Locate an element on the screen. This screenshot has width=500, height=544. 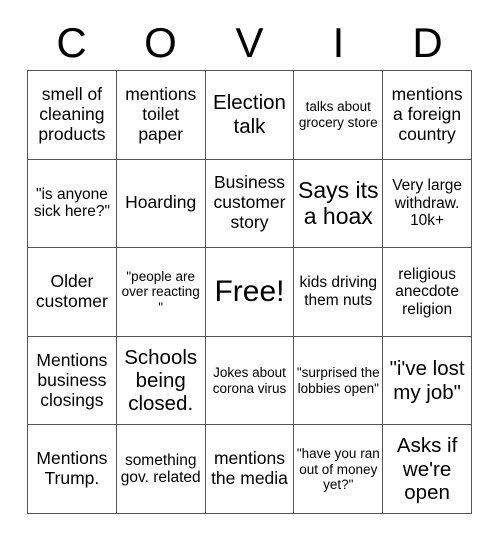
bingo-cell-r1-c3: Says its a hoax is located at coordinates (339, 204).